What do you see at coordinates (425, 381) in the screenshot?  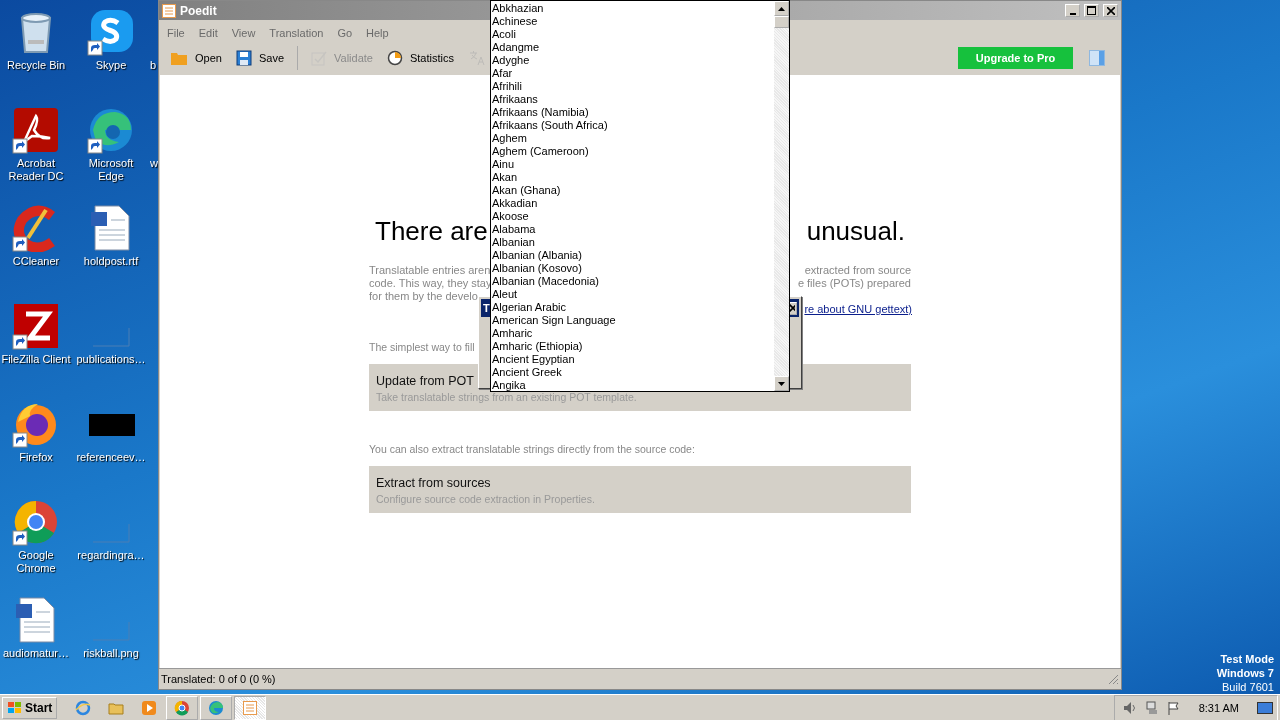 I see `card-title: Update from POT` at bounding box center [425, 381].